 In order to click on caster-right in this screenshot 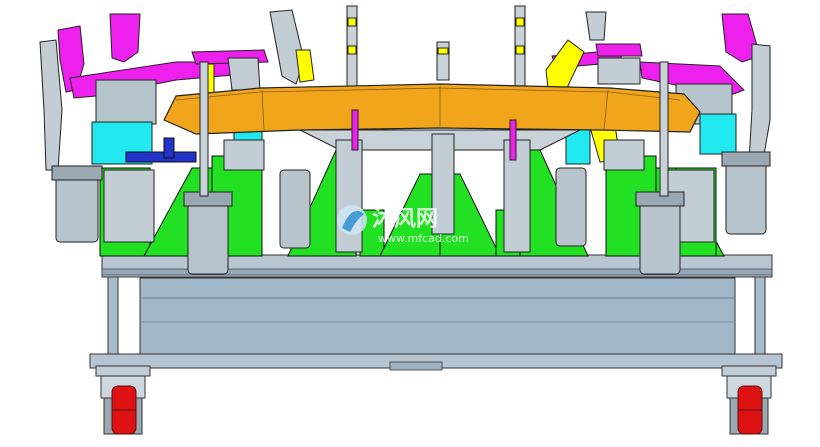, I will do `click(749, 400)`.